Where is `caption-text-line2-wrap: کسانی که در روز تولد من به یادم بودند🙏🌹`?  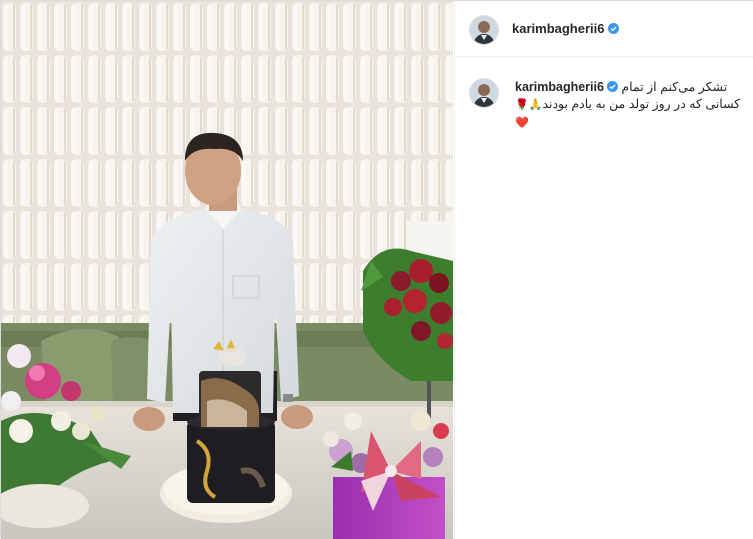
caption-text-line2-wrap: کسانی که در روز تولد من به یادم بودند🙏🌹 is located at coordinates (629, 105).